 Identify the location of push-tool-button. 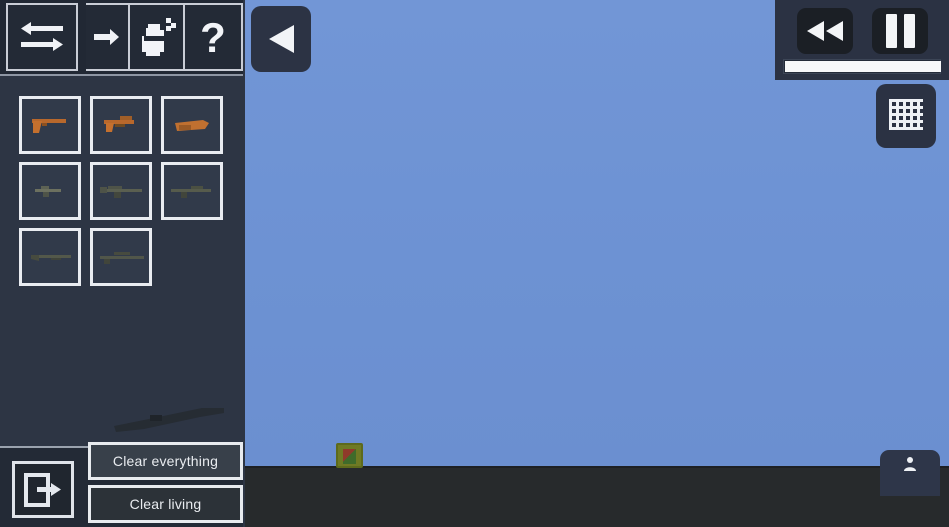
(106, 37).